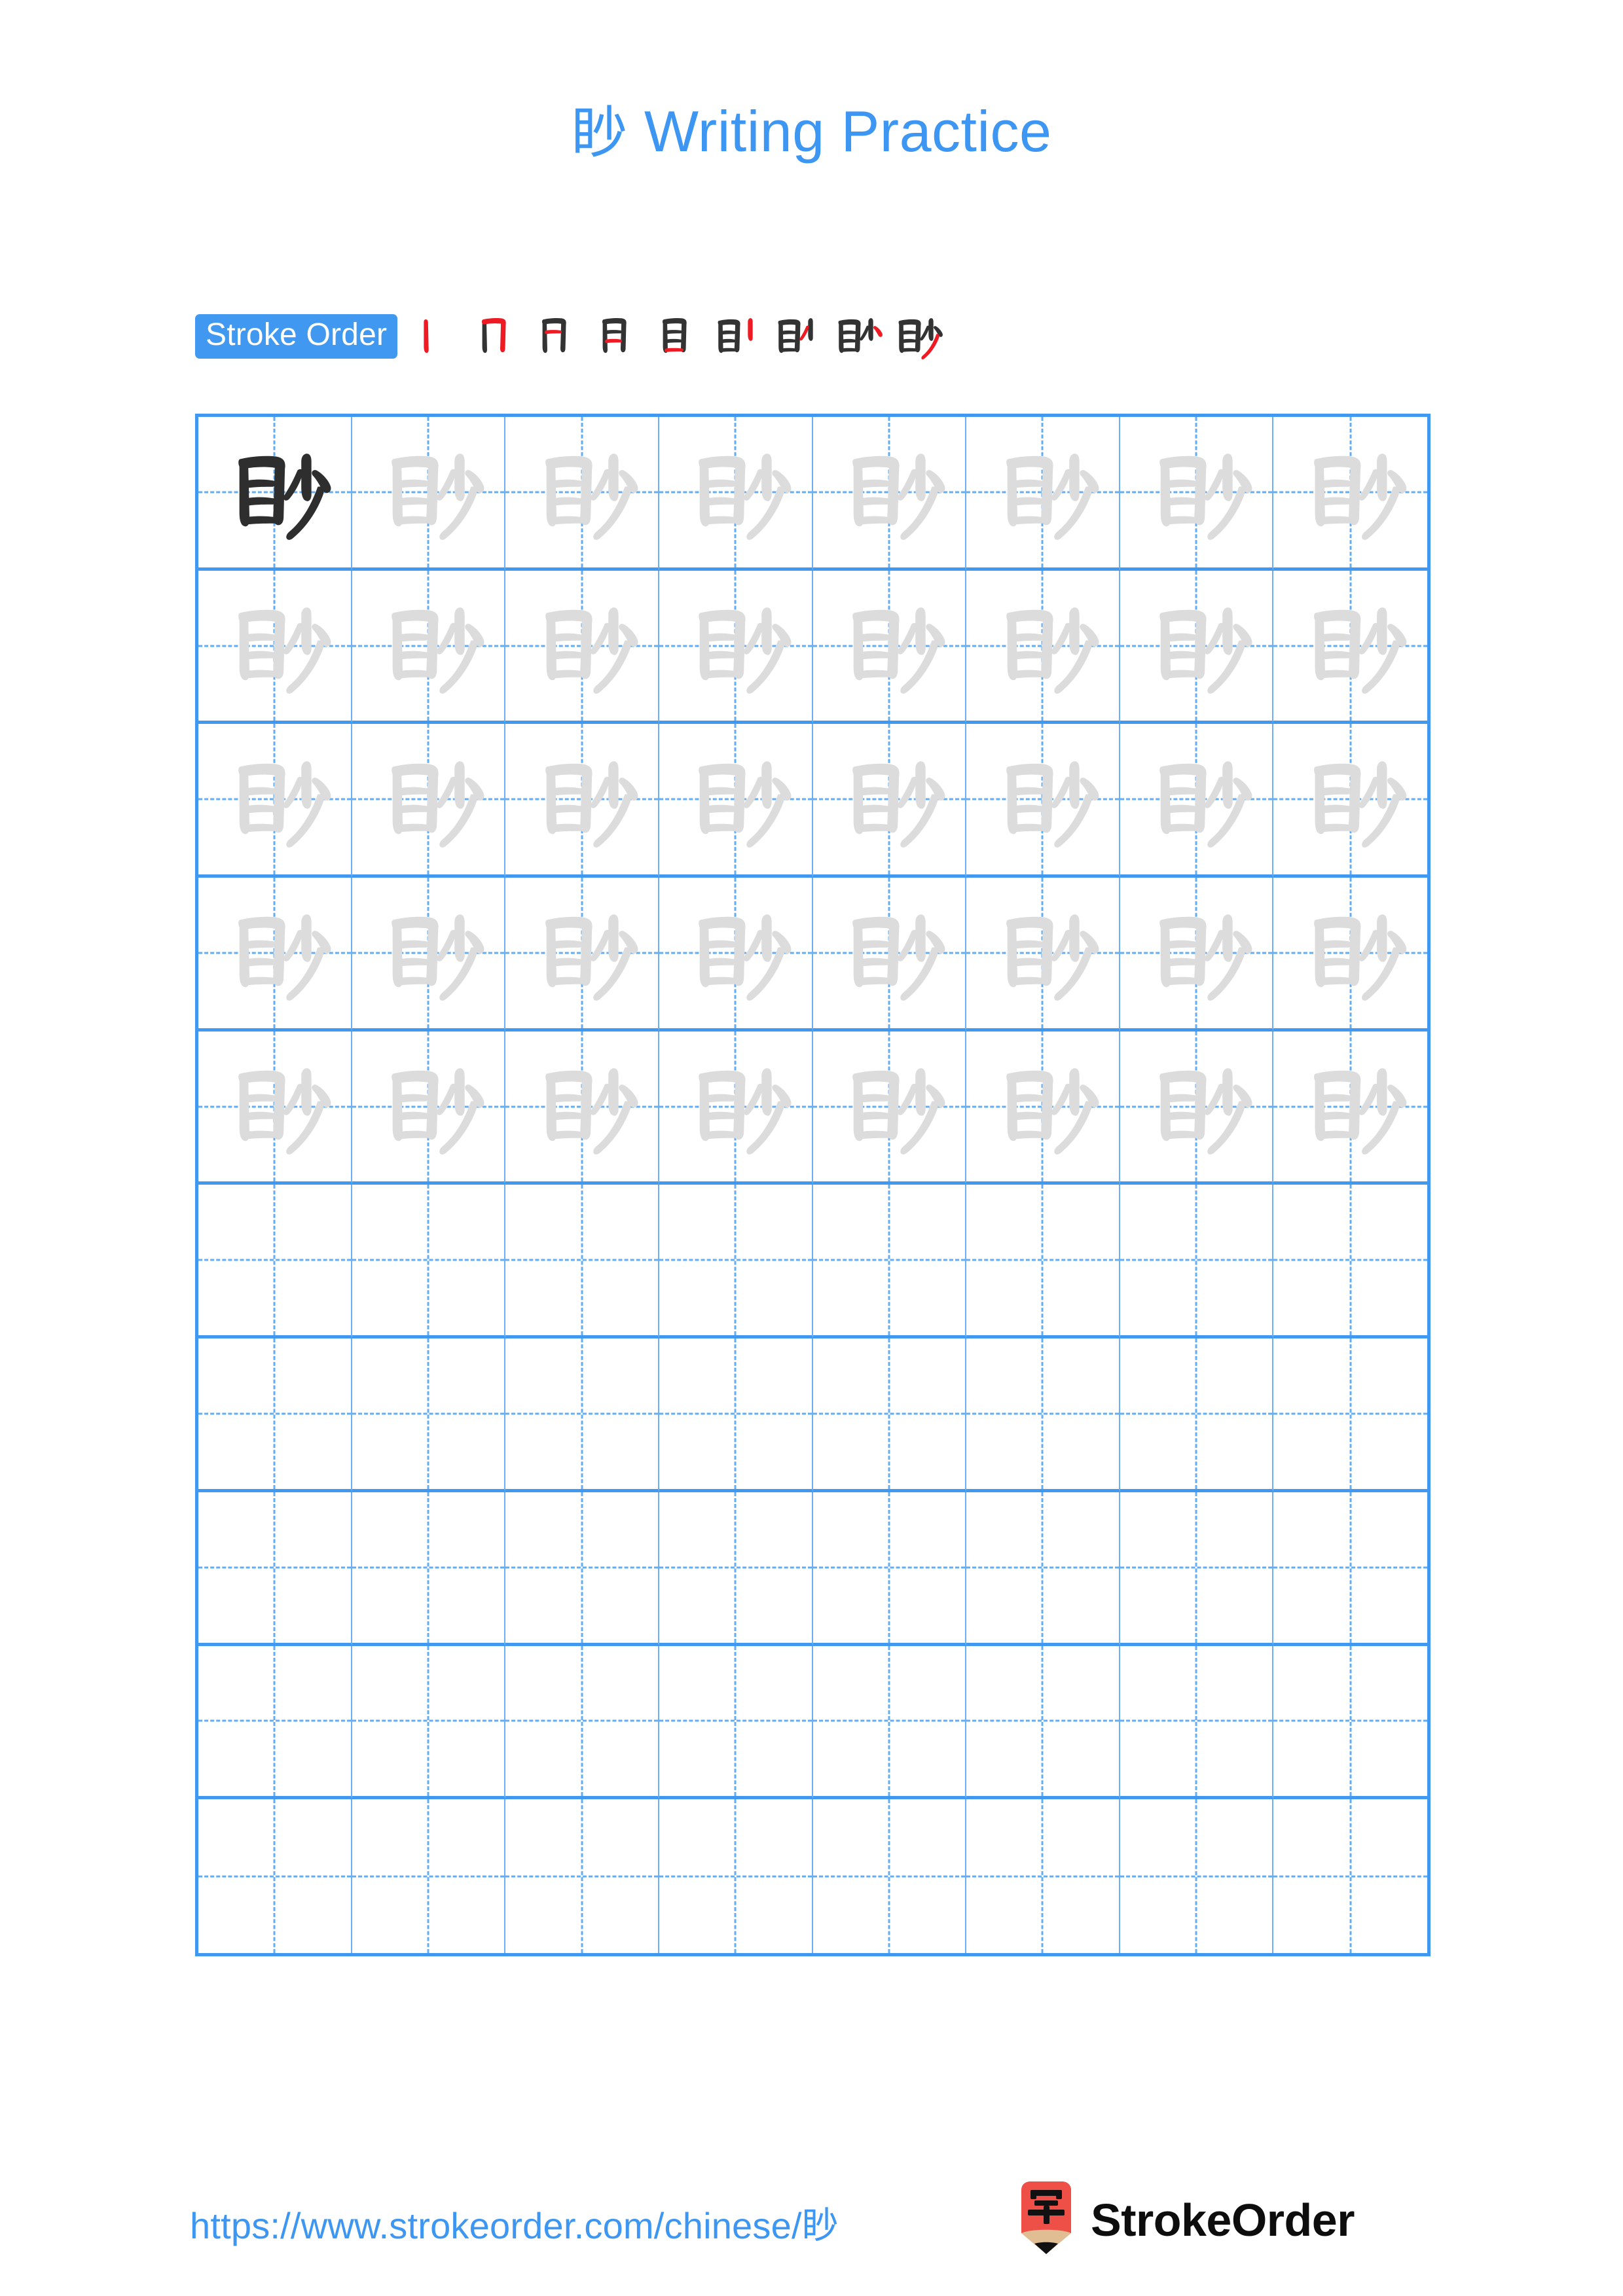  I want to click on brand-logo-group: StrokeOrder, so click(1185, 2220).